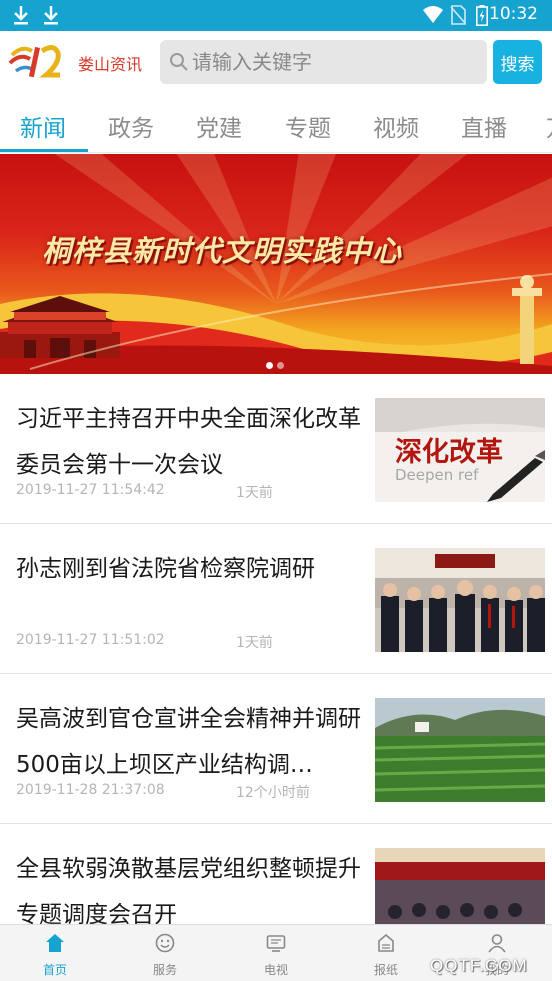 The image size is (552, 981). I want to click on news-date: 2019-11-28 21:37:08, so click(90, 790).